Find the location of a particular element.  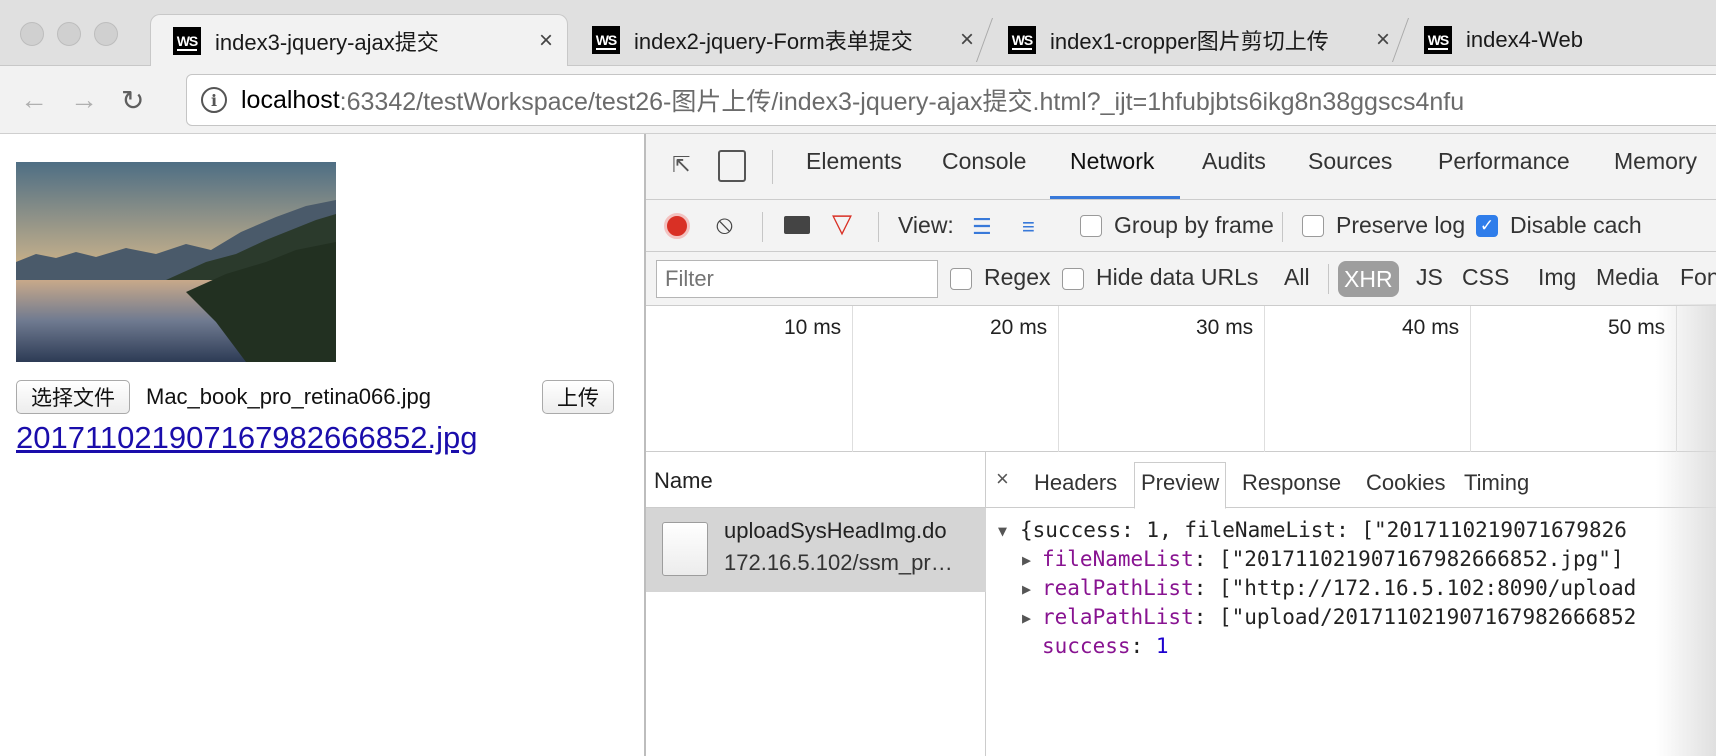

preserve-log-label: Preserve log is located at coordinates (1401, 225).